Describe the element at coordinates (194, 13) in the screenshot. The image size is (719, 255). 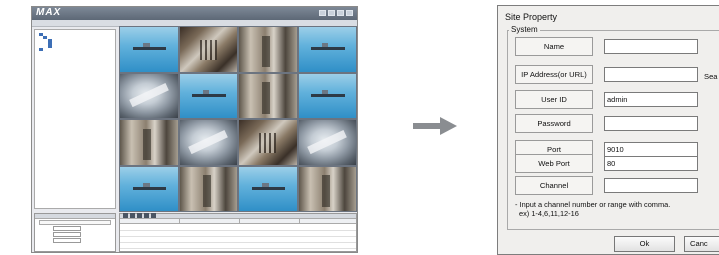
I see `window-titlebar: MAX` at that location.